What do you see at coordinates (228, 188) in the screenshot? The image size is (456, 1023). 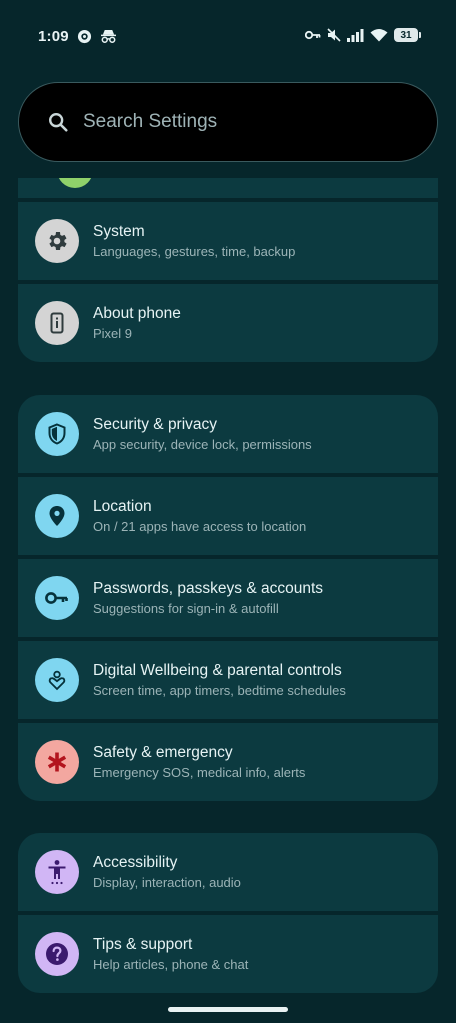 I see `previous-item-peek` at bounding box center [228, 188].